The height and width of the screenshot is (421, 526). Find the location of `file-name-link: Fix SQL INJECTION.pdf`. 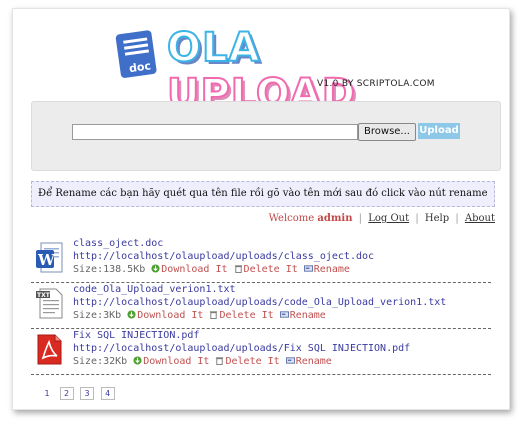

file-name-link: Fix SQL INJECTION.pdf is located at coordinates (241, 336).